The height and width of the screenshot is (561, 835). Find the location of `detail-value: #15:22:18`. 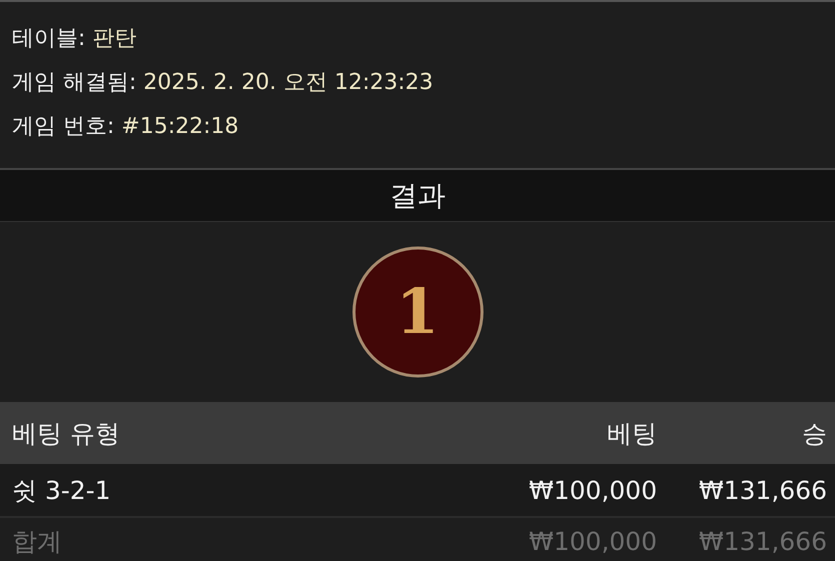

detail-value: #15:22:18 is located at coordinates (180, 127).